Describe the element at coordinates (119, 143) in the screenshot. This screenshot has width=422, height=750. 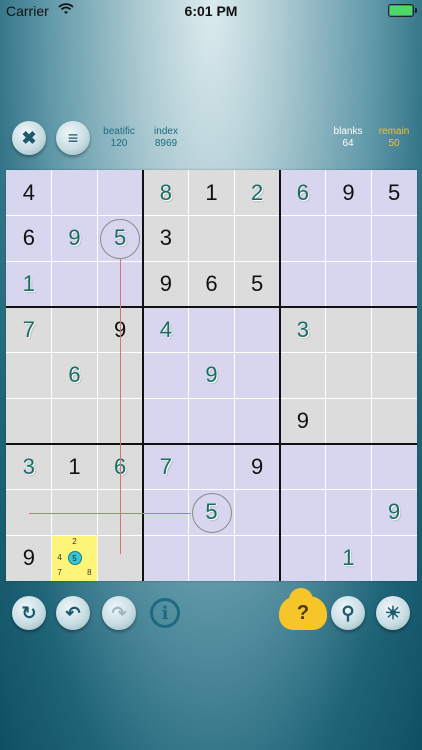
I see `stat-value: 120` at that location.